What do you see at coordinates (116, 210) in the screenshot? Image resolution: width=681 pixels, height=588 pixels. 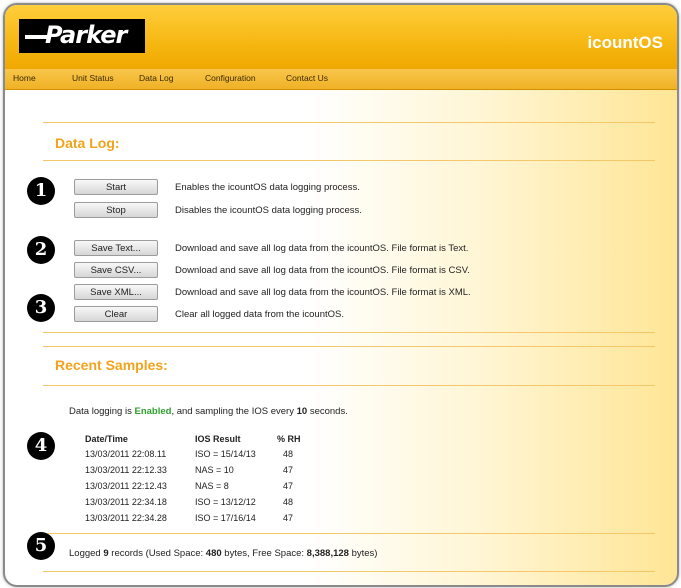 I see `stop-button: Stop` at bounding box center [116, 210].